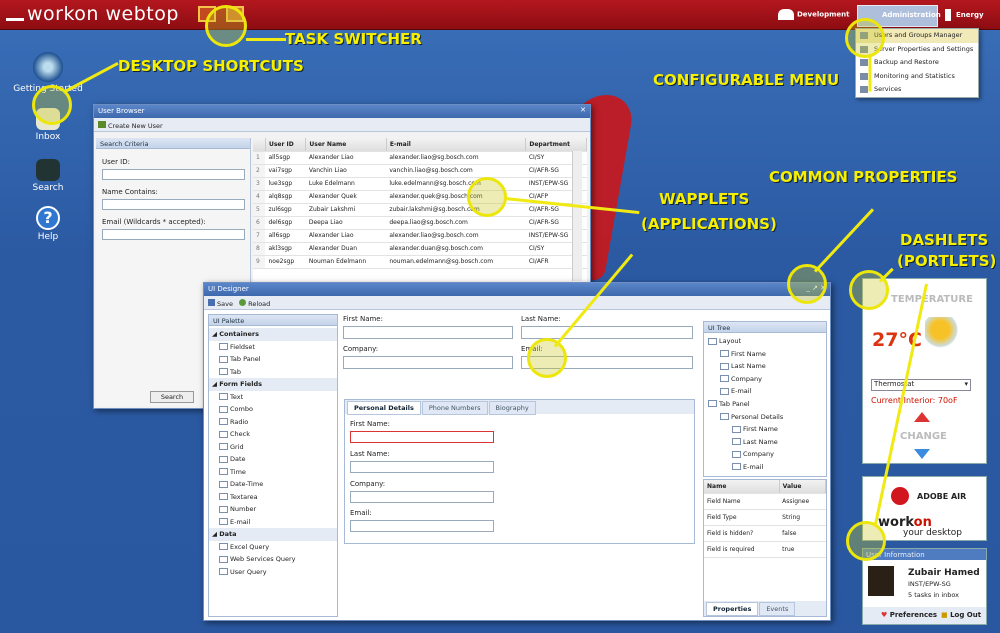 This screenshot has height=633, width=1000. I want to click on palette-item: Text, so click(273, 397).